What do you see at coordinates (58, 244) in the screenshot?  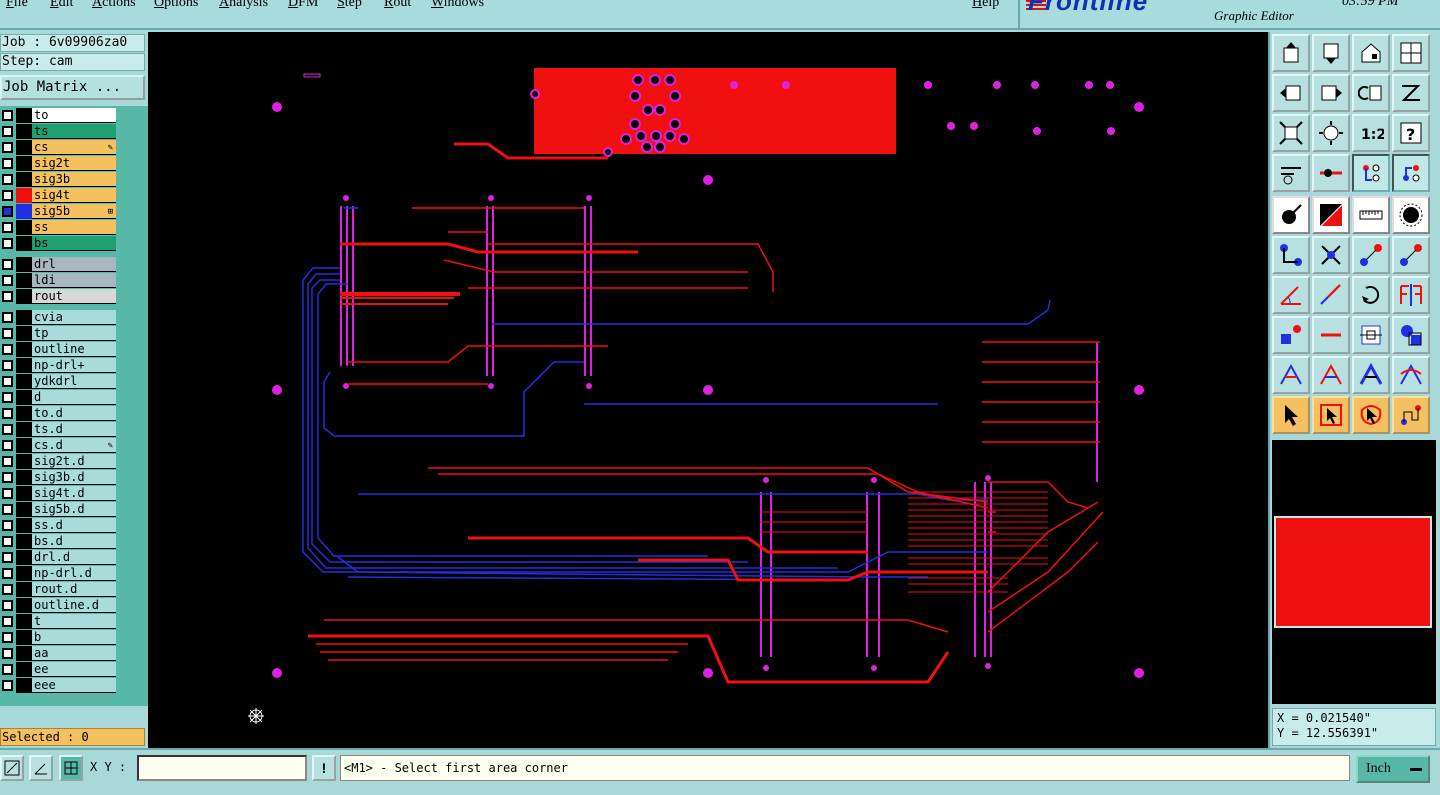 I see `layer-row-bs: bs` at bounding box center [58, 244].